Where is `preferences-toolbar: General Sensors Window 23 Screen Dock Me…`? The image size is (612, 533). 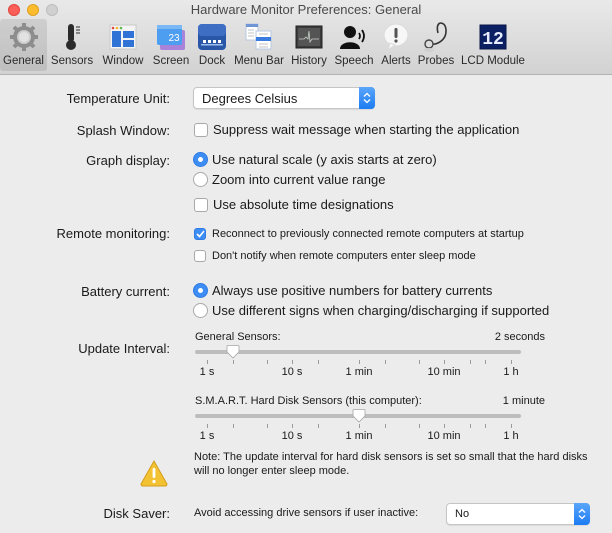
preferences-toolbar: General Sensors Window 23 Screen Dock Me… is located at coordinates (264, 46).